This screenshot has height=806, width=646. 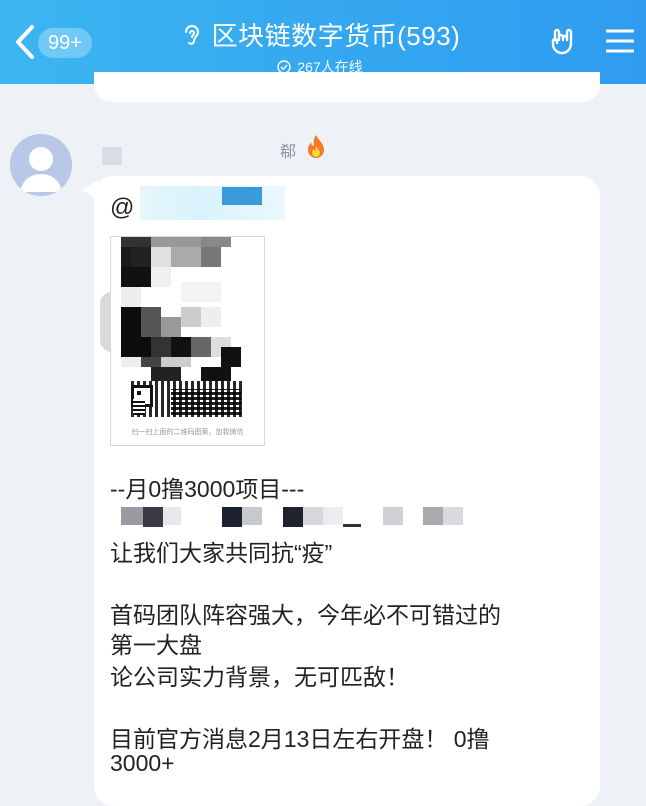 I want to click on message-line-4: 第一大盘, so click(x=156, y=645).